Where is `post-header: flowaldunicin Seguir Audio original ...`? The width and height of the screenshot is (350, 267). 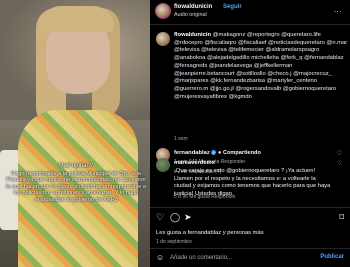 post-header: flowaldunicin Seguir Audio original ... is located at coordinates (250, 11).